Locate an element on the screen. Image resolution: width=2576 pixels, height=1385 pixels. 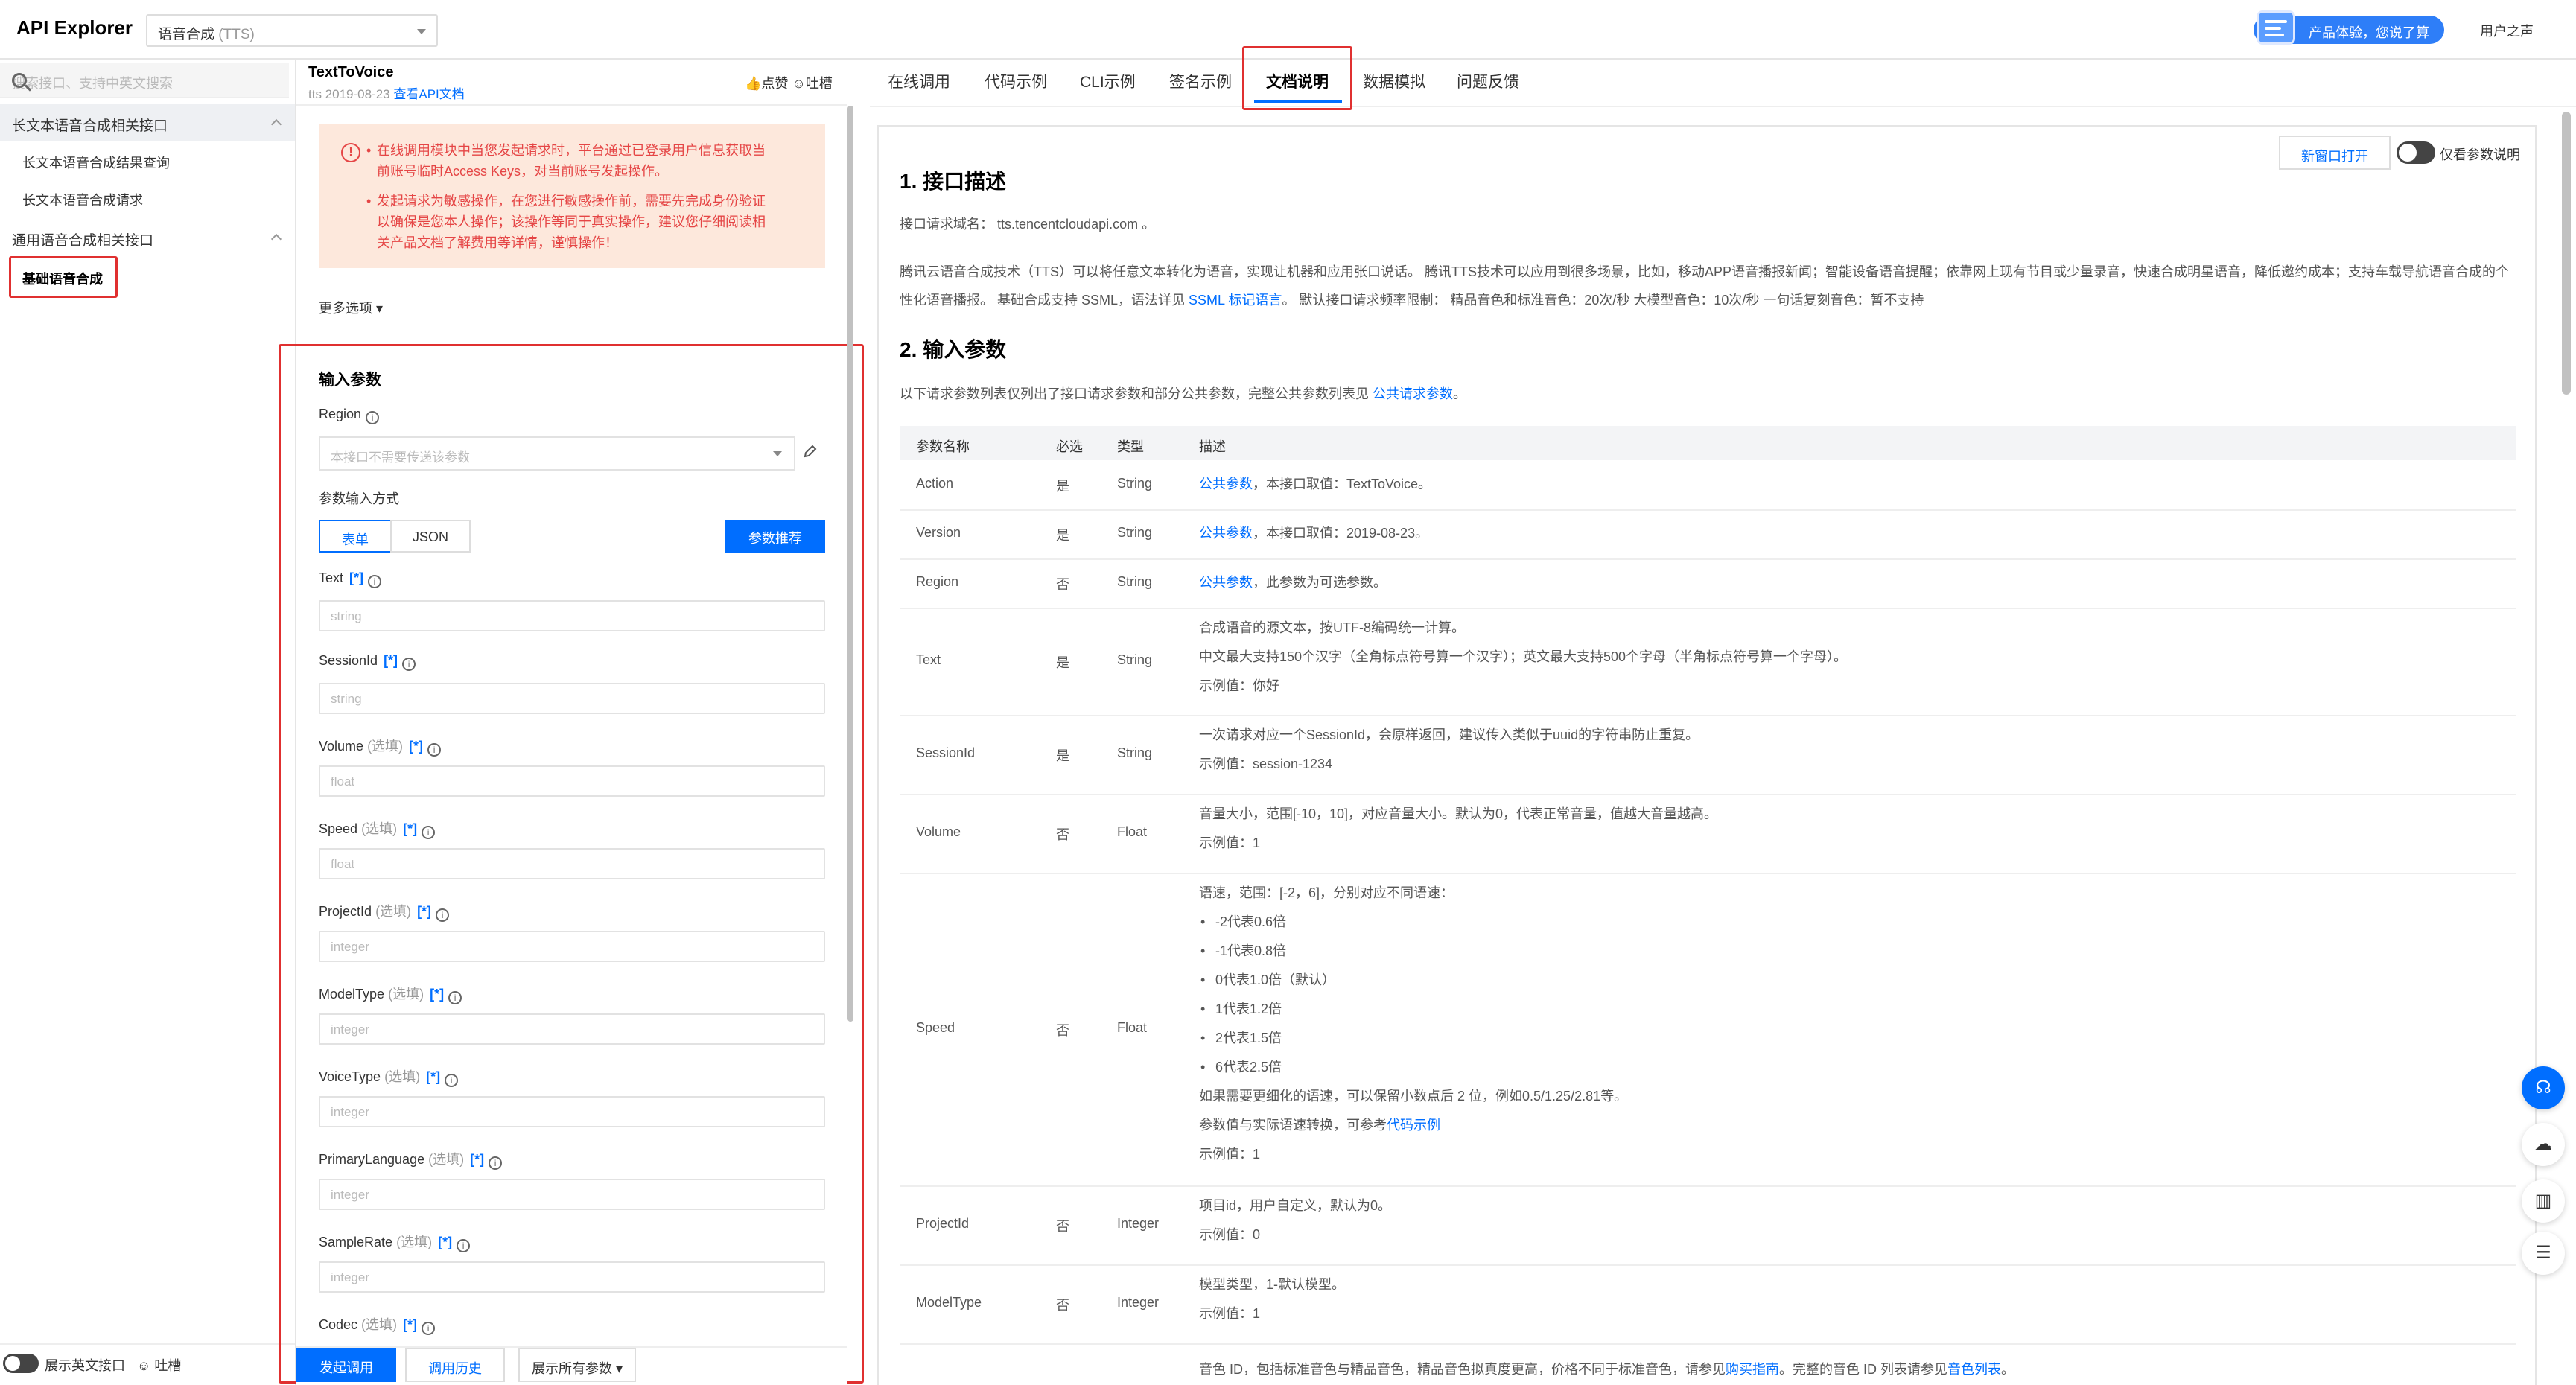
mode-json-tab: JSON is located at coordinates (430, 536).